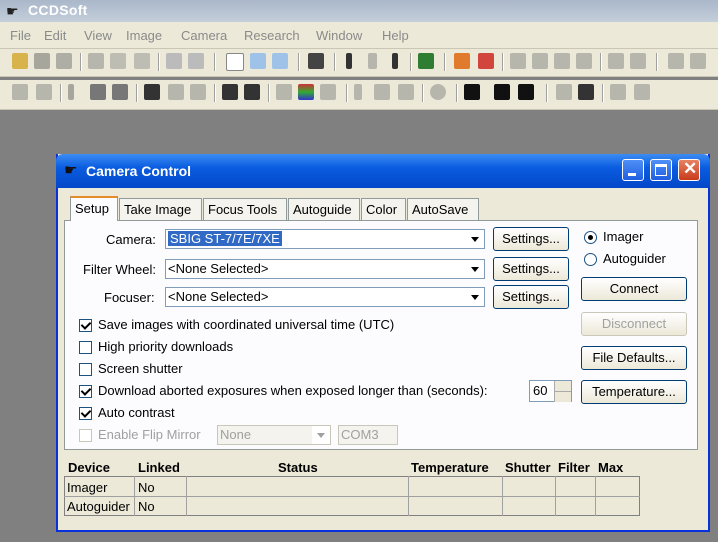 The width and height of the screenshot is (718, 542). I want to click on arrow-right-icon, so click(584, 61).